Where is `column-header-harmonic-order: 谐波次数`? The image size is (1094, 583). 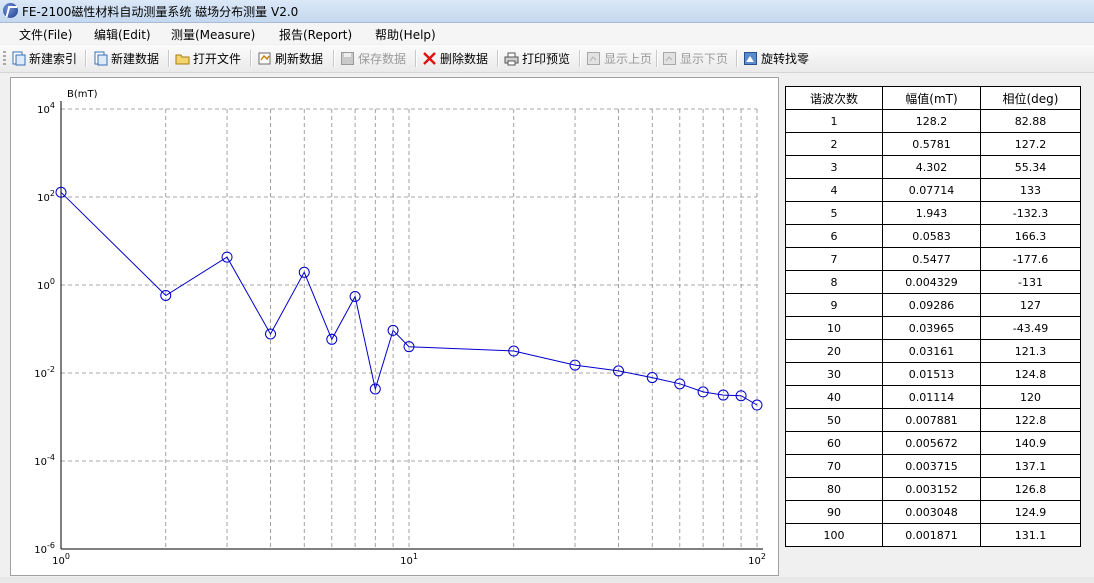
column-header-harmonic-order: 谐波次数 is located at coordinates (834, 98).